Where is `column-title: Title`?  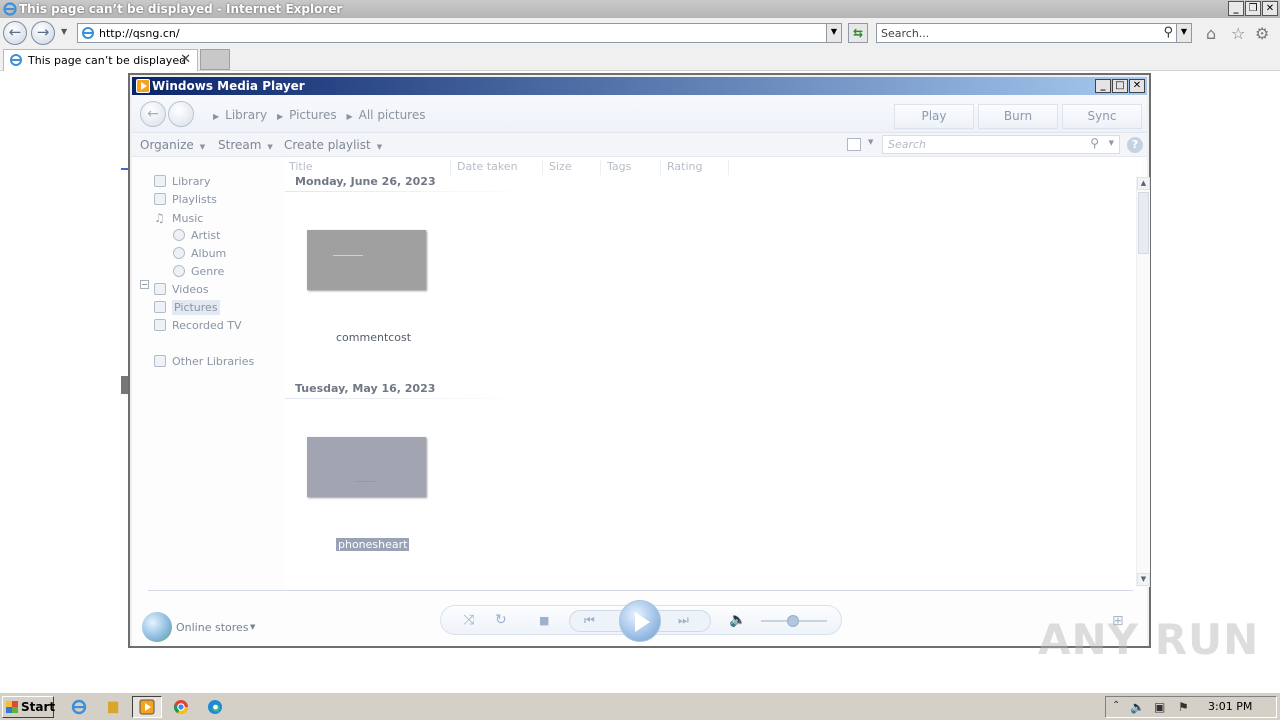
column-title: Title is located at coordinates (368, 167).